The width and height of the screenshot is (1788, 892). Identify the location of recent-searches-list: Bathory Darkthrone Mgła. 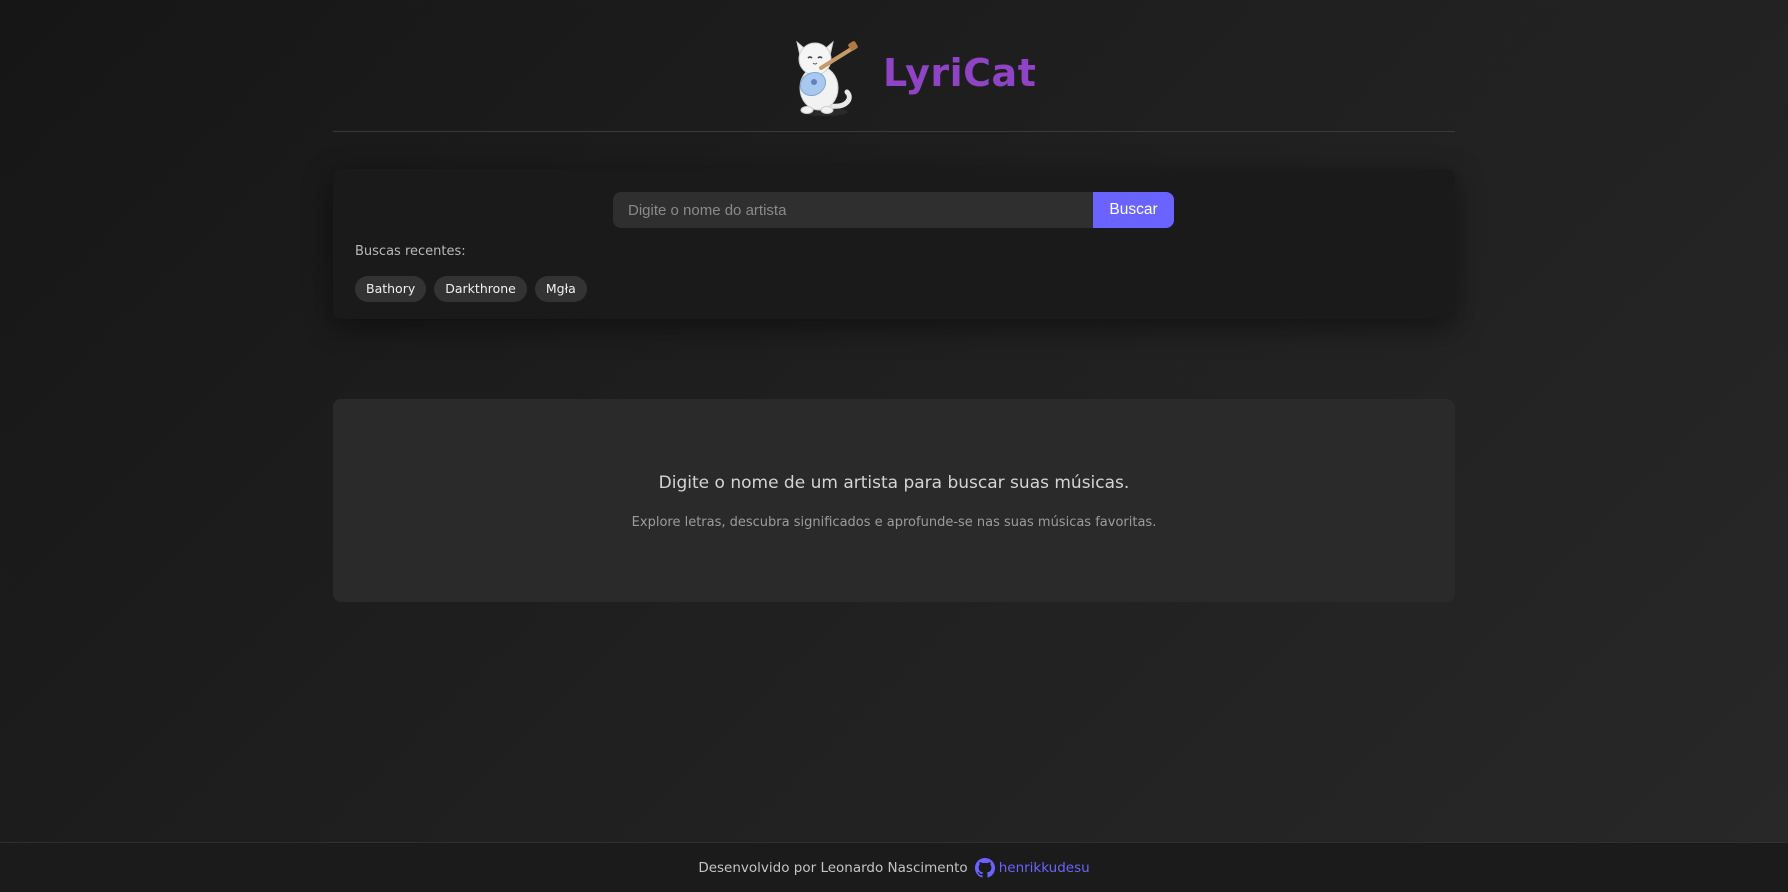
(471, 289).